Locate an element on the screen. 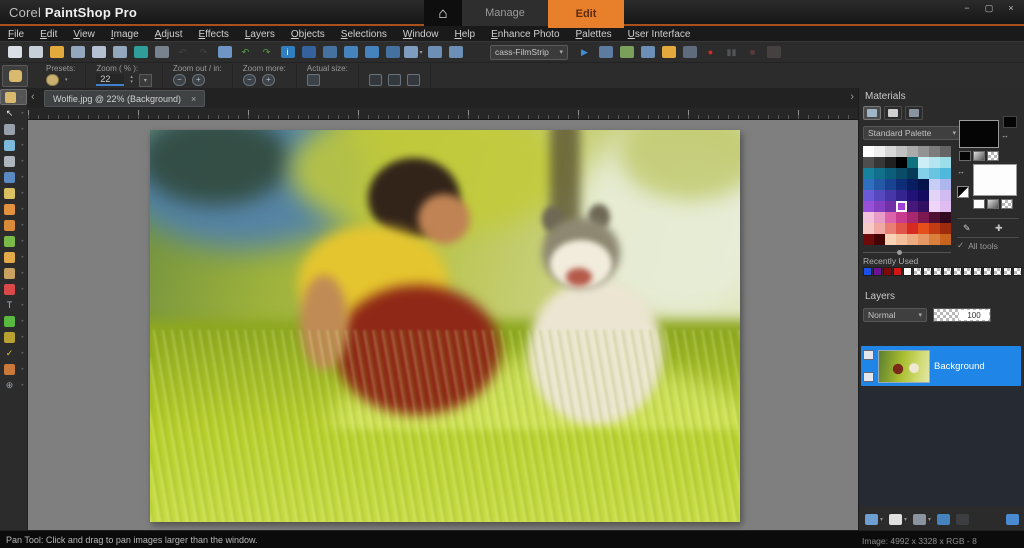 The height and width of the screenshot is (548, 1024). copy-icon is located at coordinates (434, 52).